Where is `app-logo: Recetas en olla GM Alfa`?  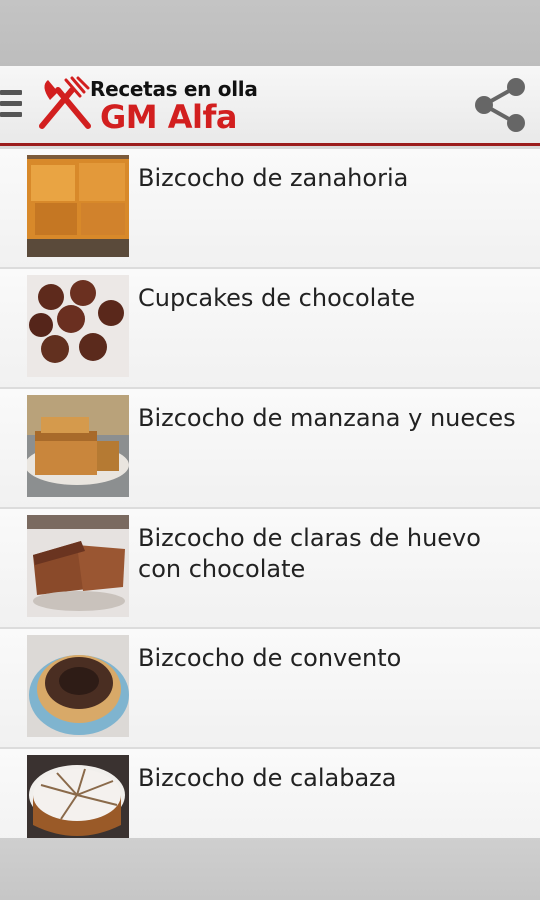 app-logo: Recetas en olla GM Alfa is located at coordinates (156, 105).